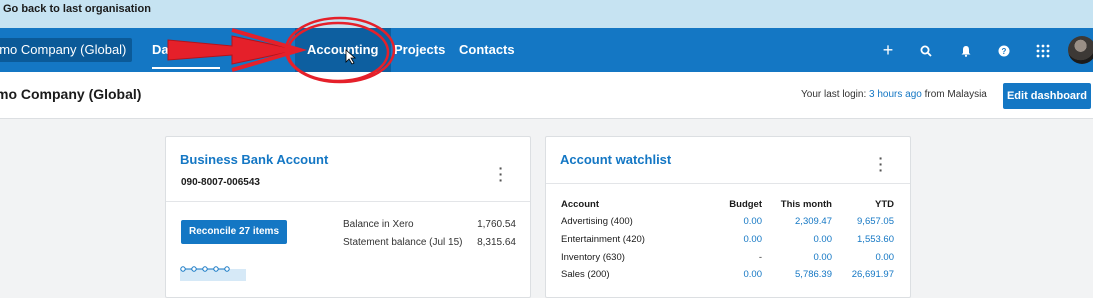 This screenshot has width=1093, height=298. Describe the element at coordinates (861, 239) in the screenshot. I see `table-cell-ytd: 1,553.60` at that location.